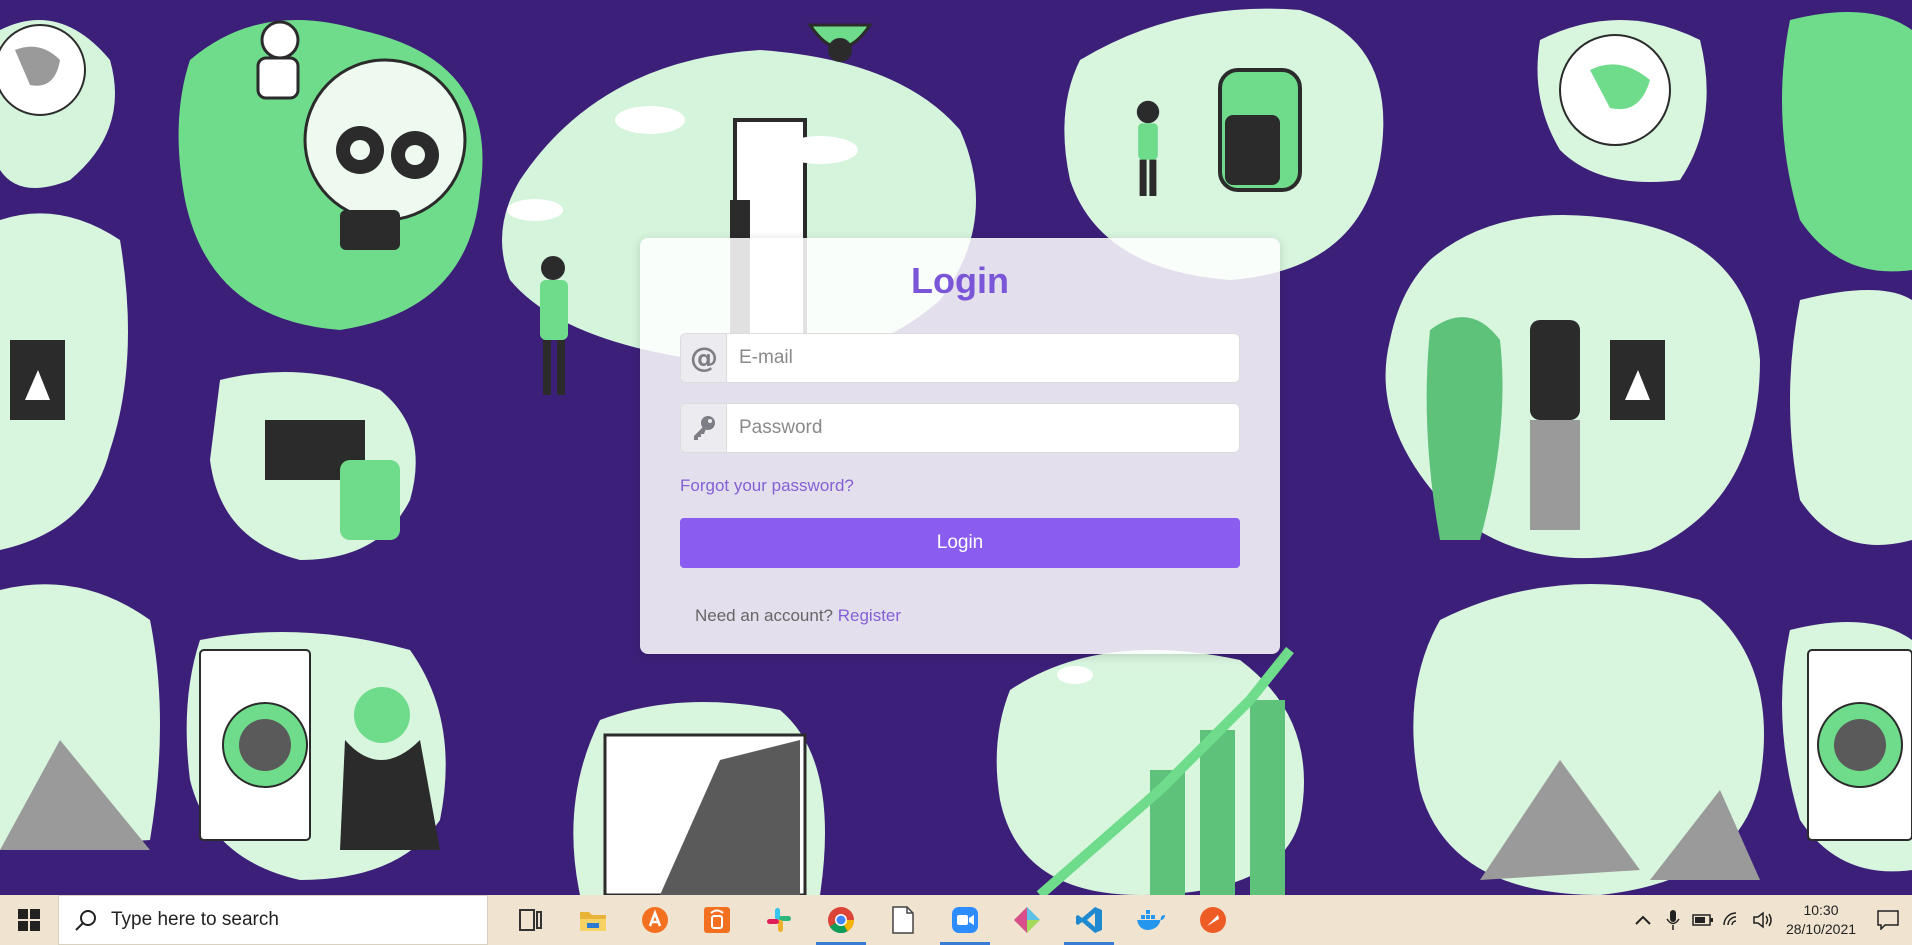 This screenshot has height=945, width=1912. I want to click on notification-icon, so click(1888, 920).